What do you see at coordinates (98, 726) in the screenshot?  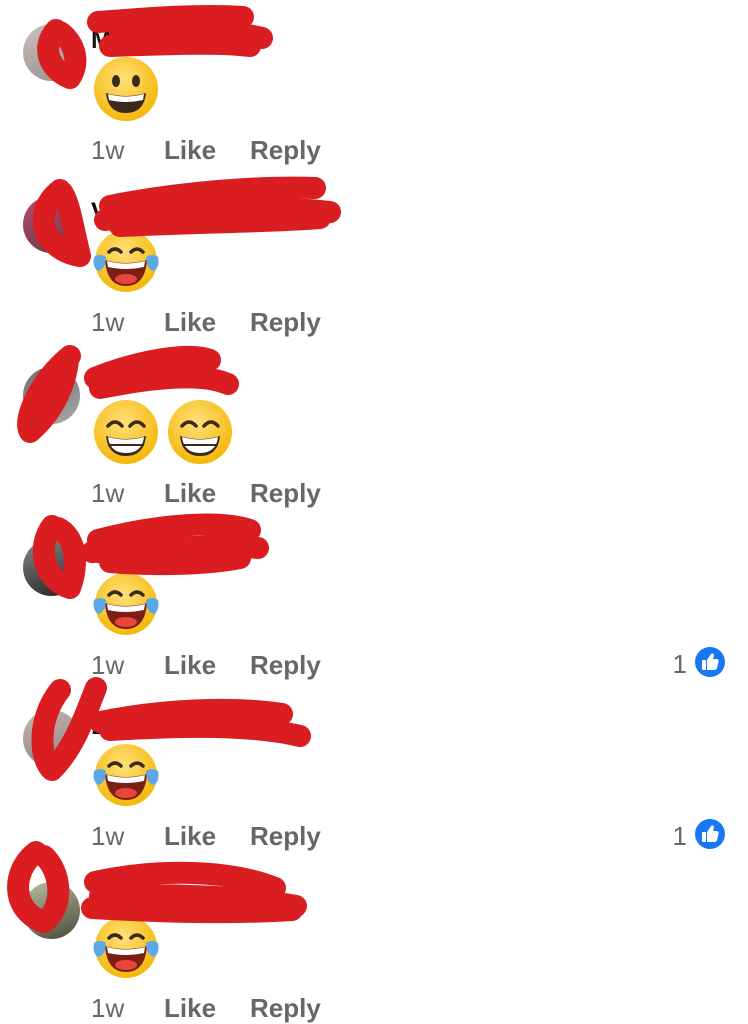 I see `commenter-name: L` at bounding box center [98, 726].